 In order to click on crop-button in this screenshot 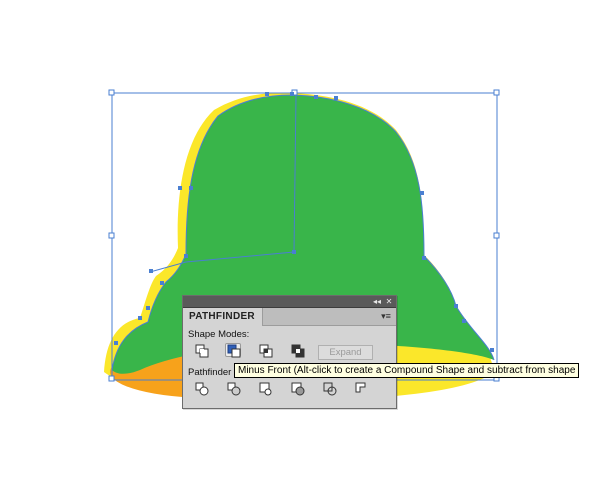, I will do `click(298, 389)`.